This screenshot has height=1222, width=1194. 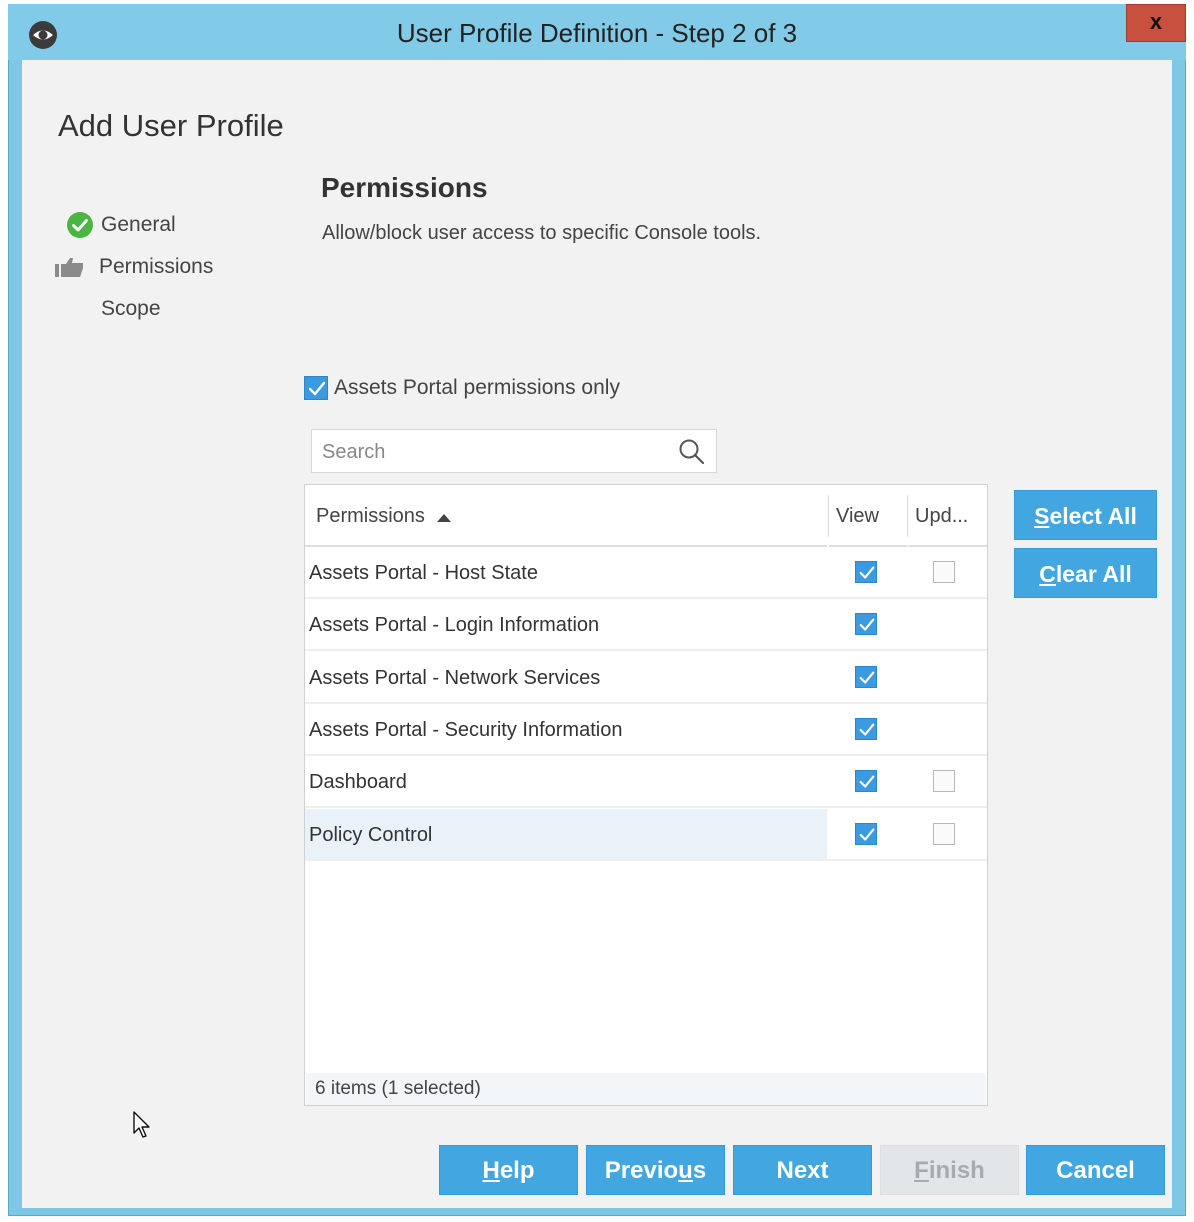 I want to click on table-row: Policy Control, so click(x=646, y=834).